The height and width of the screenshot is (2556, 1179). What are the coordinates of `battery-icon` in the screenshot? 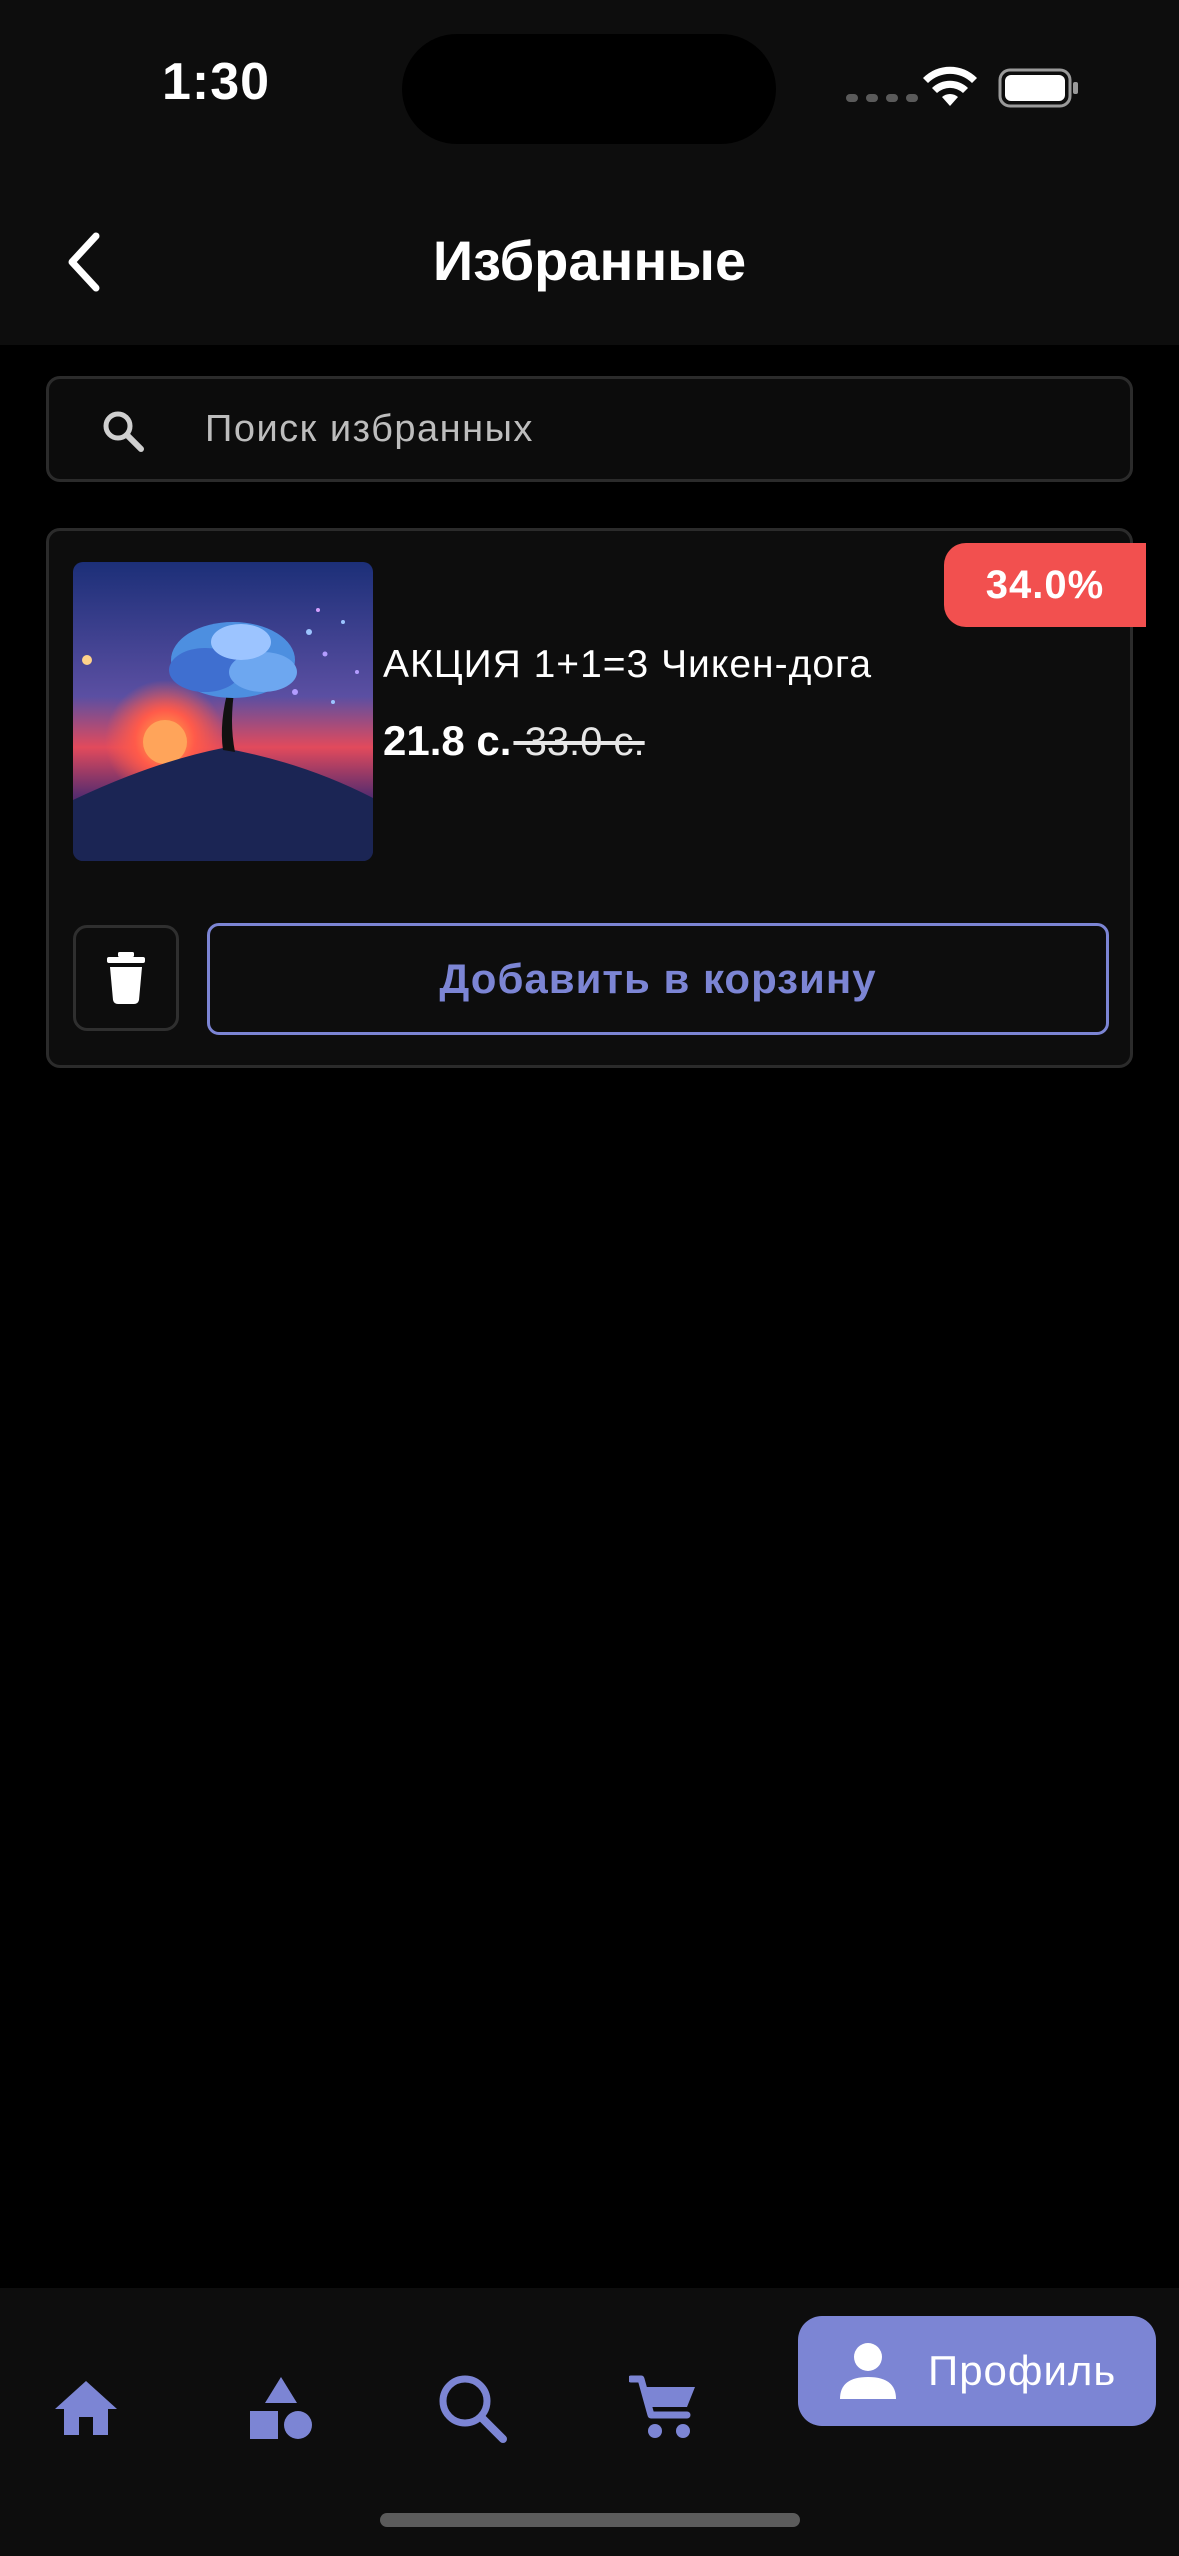 It's located at (1038, 88).